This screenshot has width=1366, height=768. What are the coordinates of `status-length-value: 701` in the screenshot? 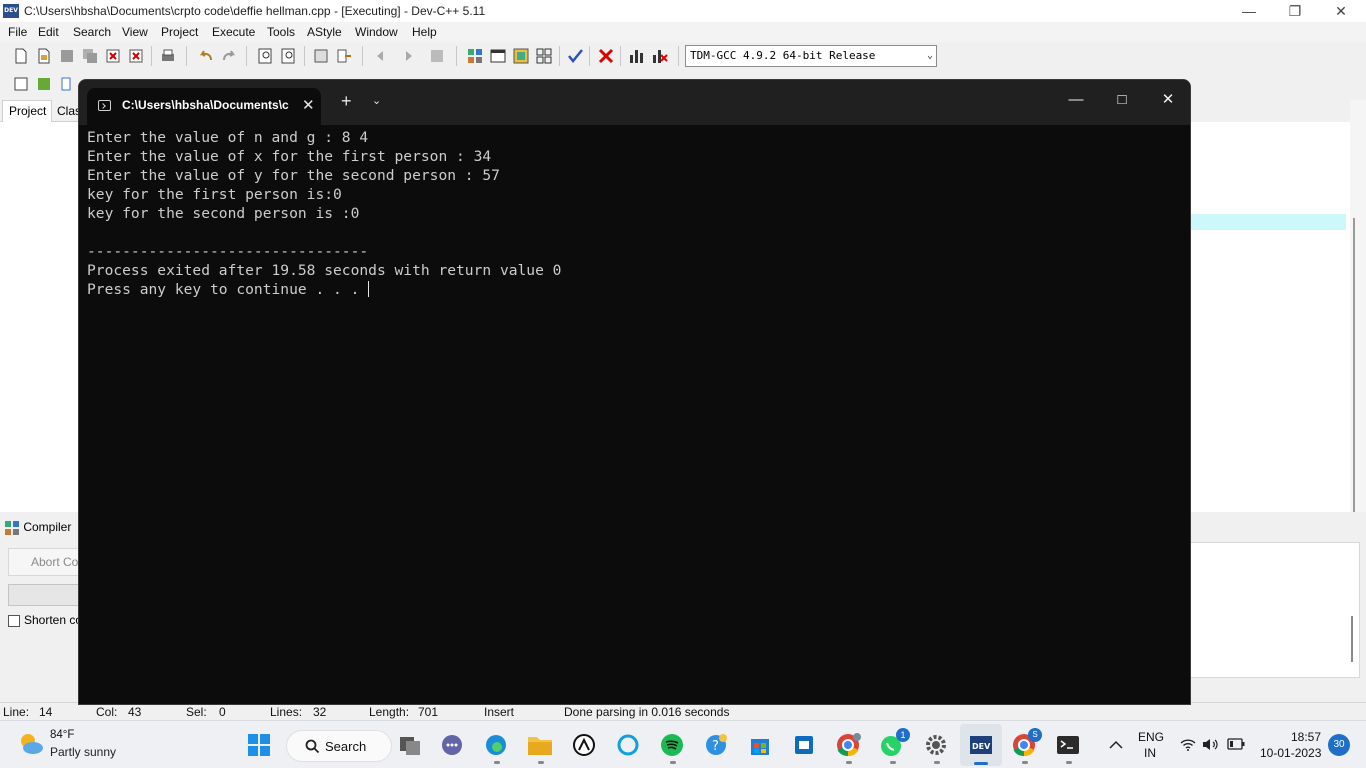 It's located at (428, 712).